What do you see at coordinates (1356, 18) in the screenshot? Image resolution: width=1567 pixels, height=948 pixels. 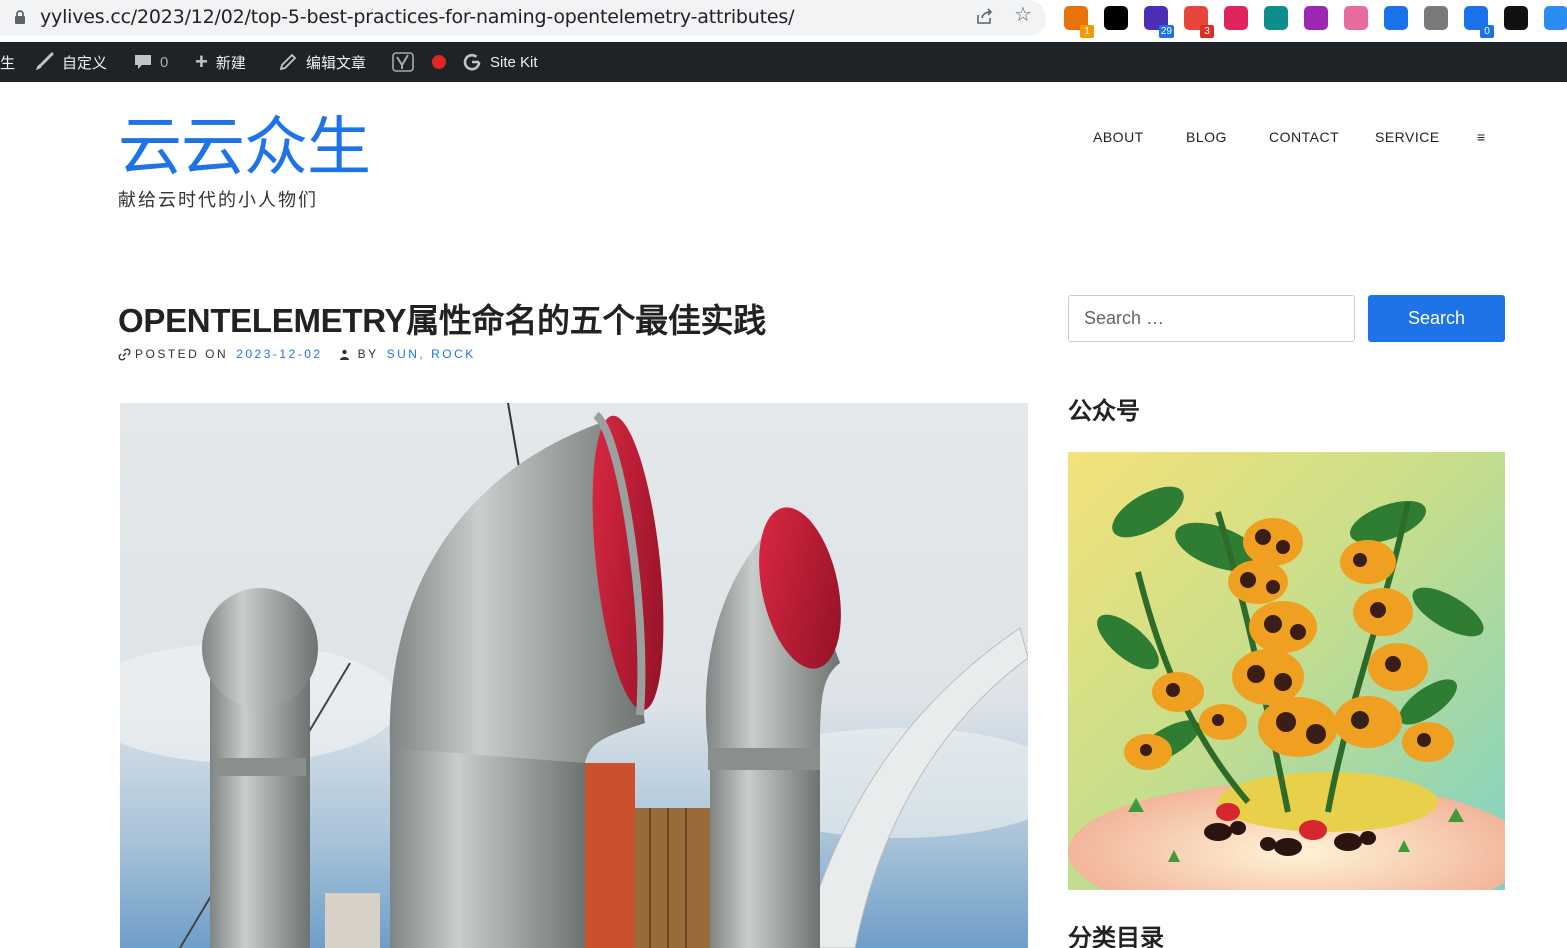 I see `extension-8-extension-icon` at bounding box center [1356, 18].